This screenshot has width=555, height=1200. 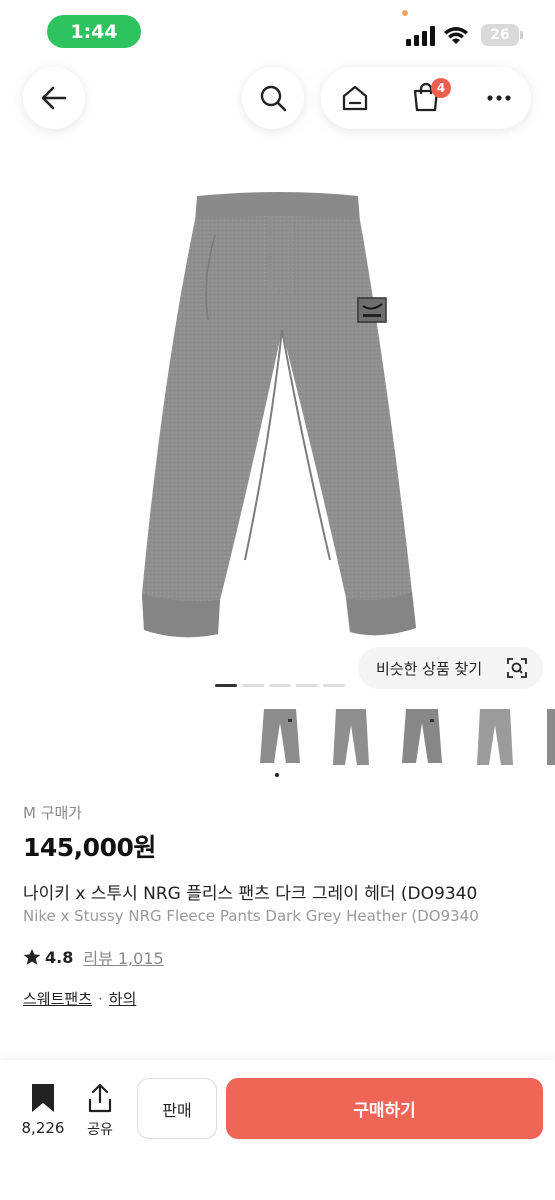 I want to click on thumbnail-strip, so click(x=404, y=739).